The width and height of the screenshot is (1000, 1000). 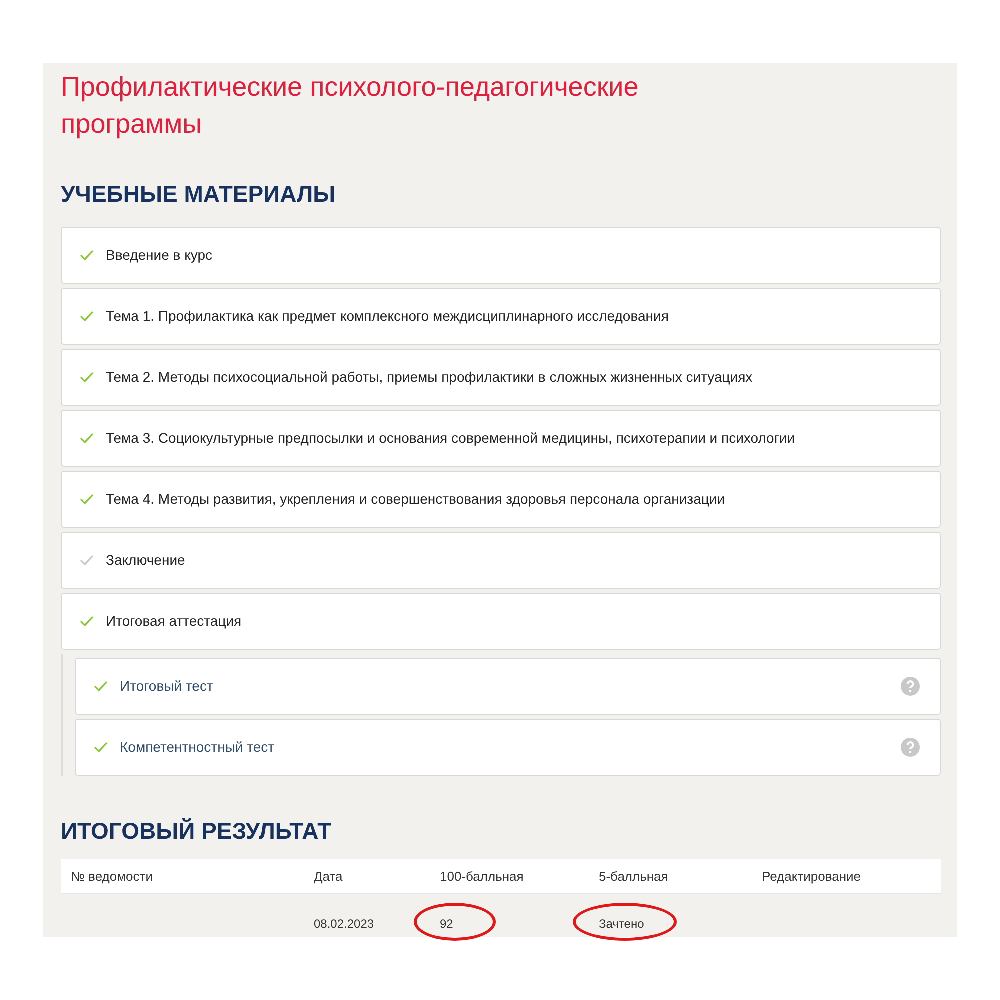 I want to click on section-heading: ИТОГОВЫЙ РЕЗУЛЬТАТ, so click(x=197, y=831).